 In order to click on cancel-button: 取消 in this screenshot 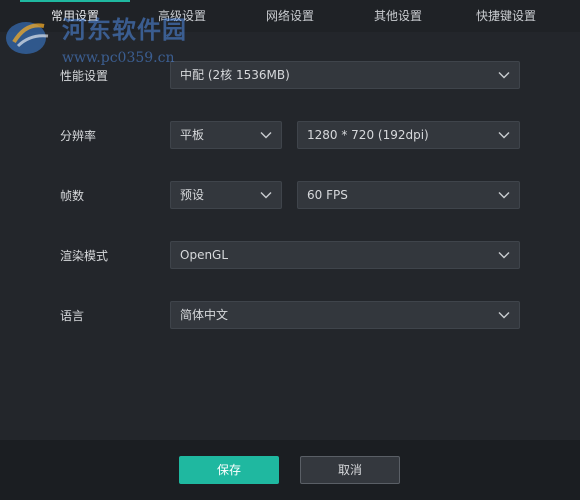, I will do `click(350, 470)`.